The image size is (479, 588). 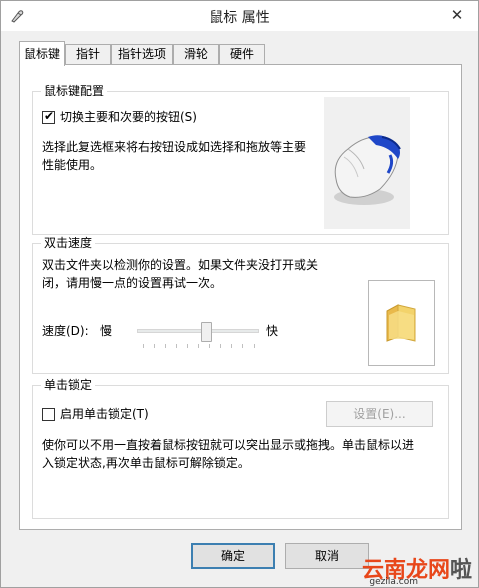 I want to click on slow-label: 慢, so click(x=106, y=331).